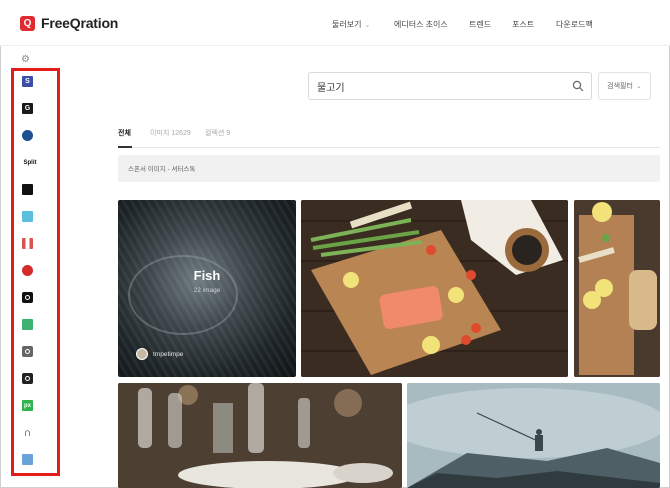 Image resolution: width=670 pixels, height=488 pixels. I want to click on collection-card-fish: Fish 22 image tmpetimpe, so click(207, 288).